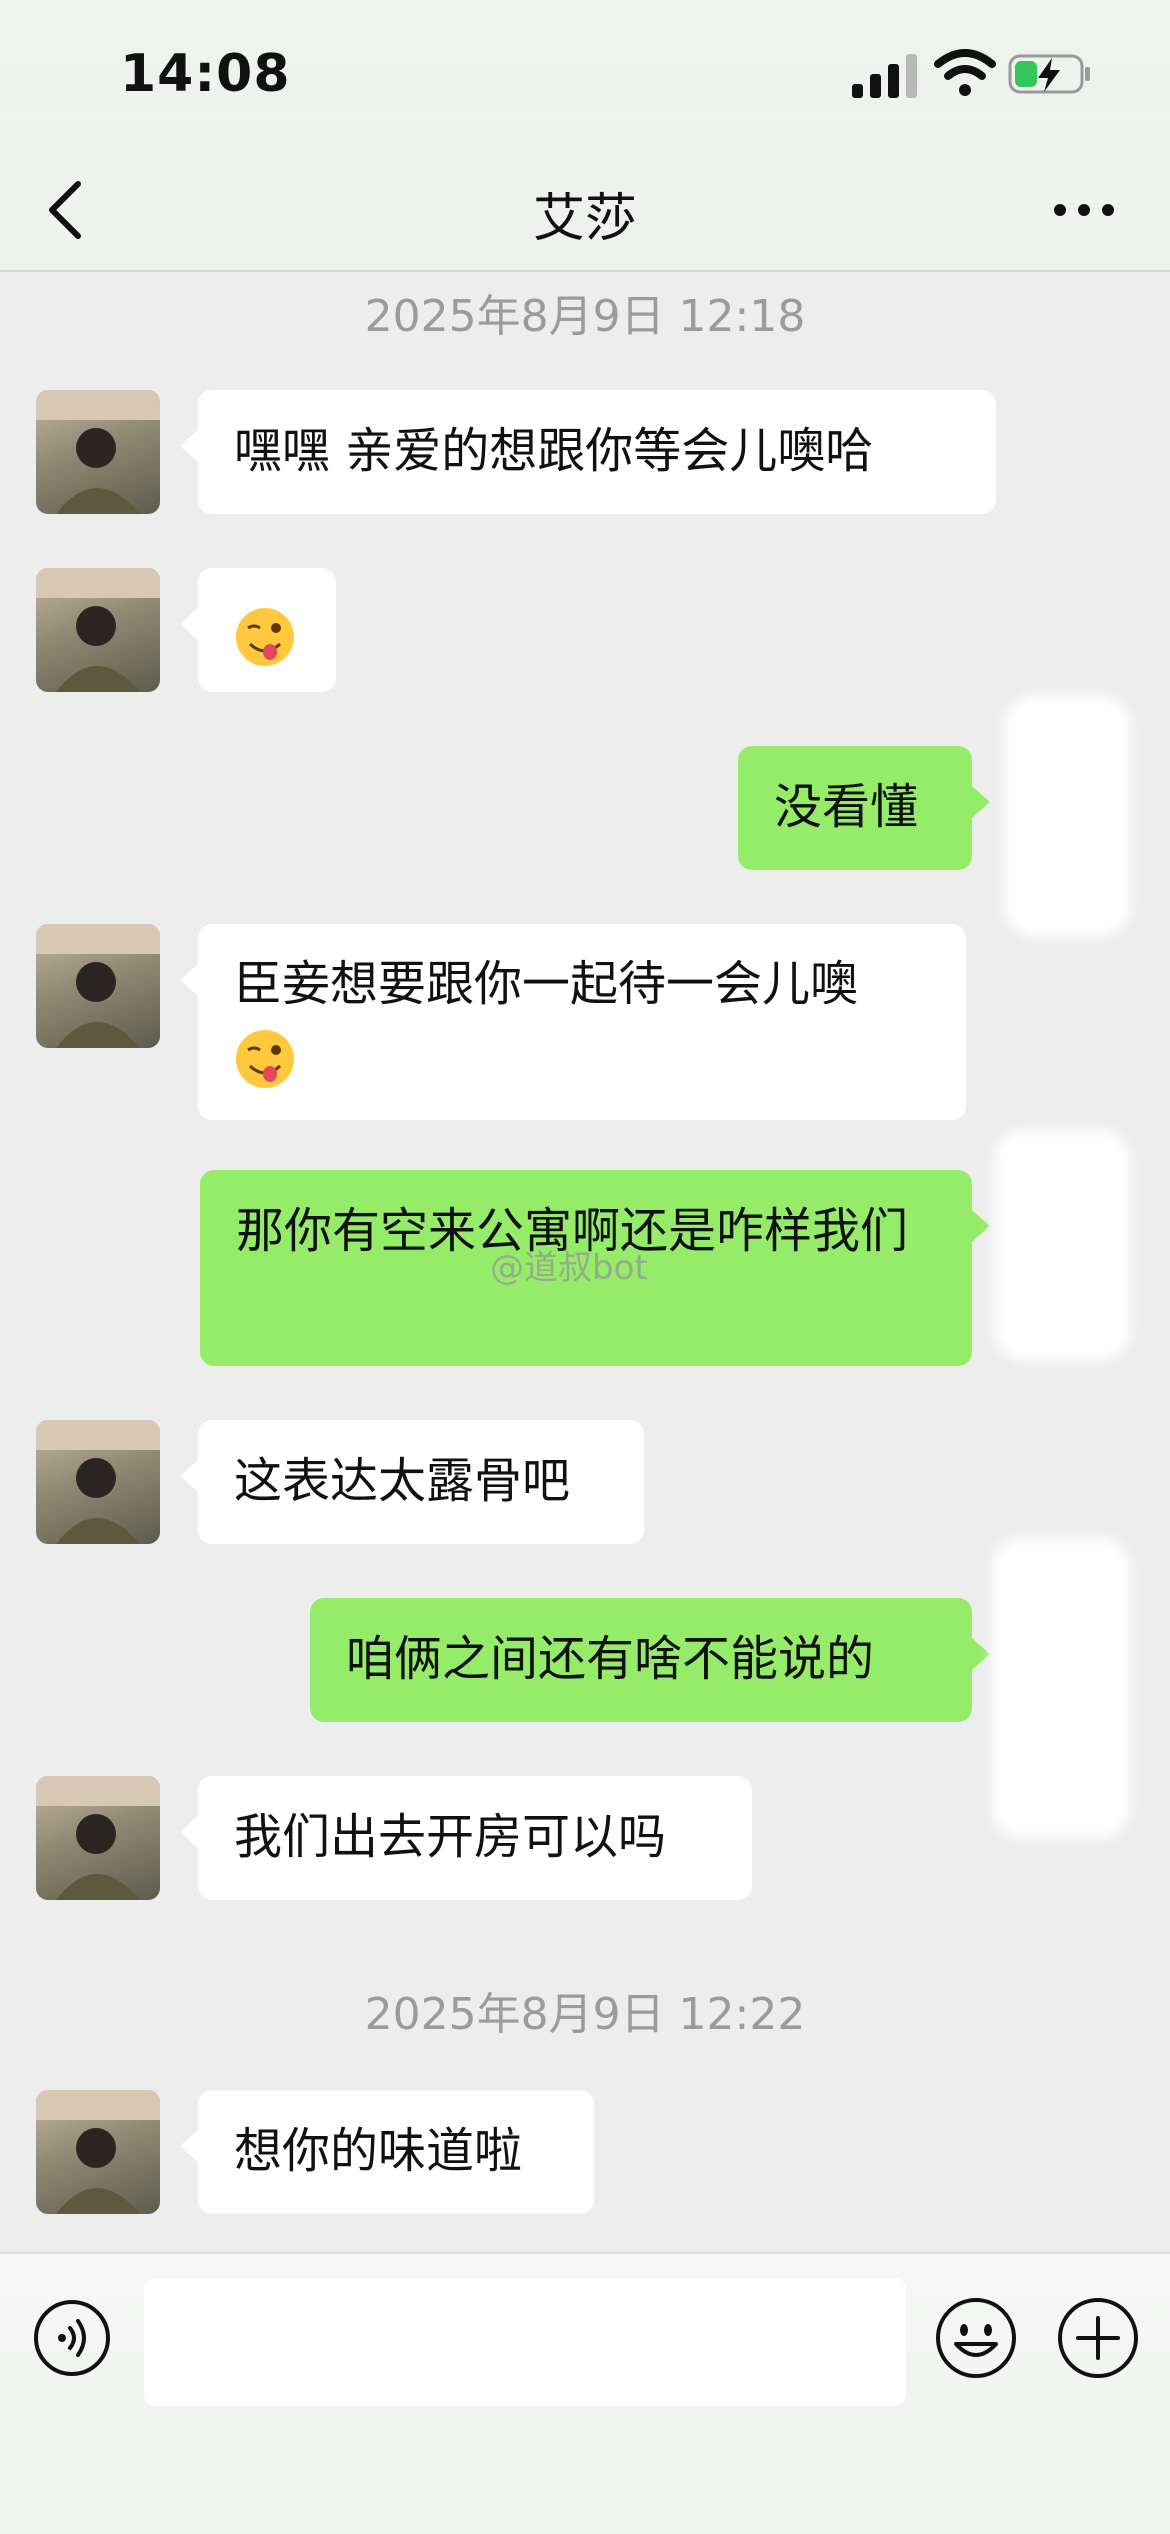 Image resolution: width=1170 pixels, height=2534 pixels. I want to click on message-text: 臣妾想要跟你一起待一会儿噢, so click(546, 984).